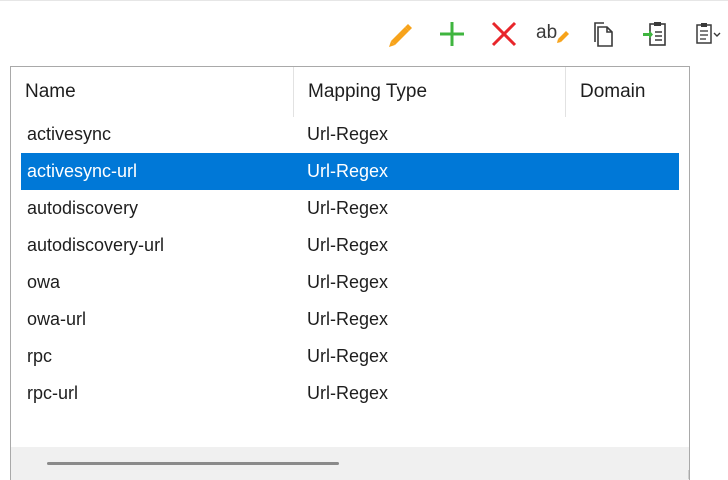  I want to click on table-row: rpc Url-Regex, so click(350, 356).